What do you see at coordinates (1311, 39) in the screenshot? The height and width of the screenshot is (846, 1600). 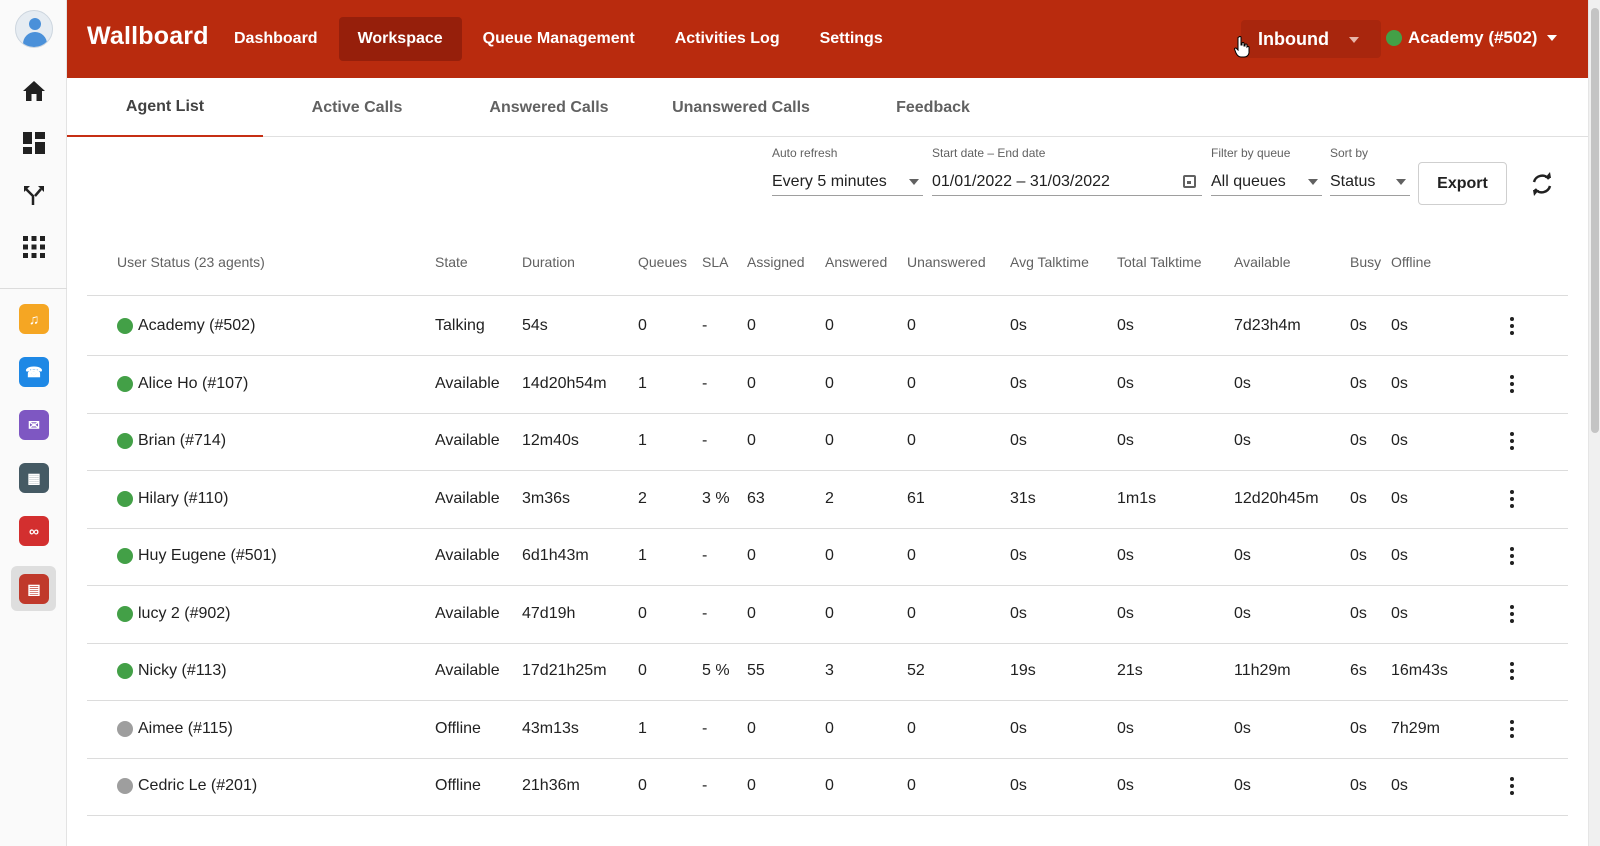 I see `direction-dropdown: Inbound` at bounding box center [1311, 39].